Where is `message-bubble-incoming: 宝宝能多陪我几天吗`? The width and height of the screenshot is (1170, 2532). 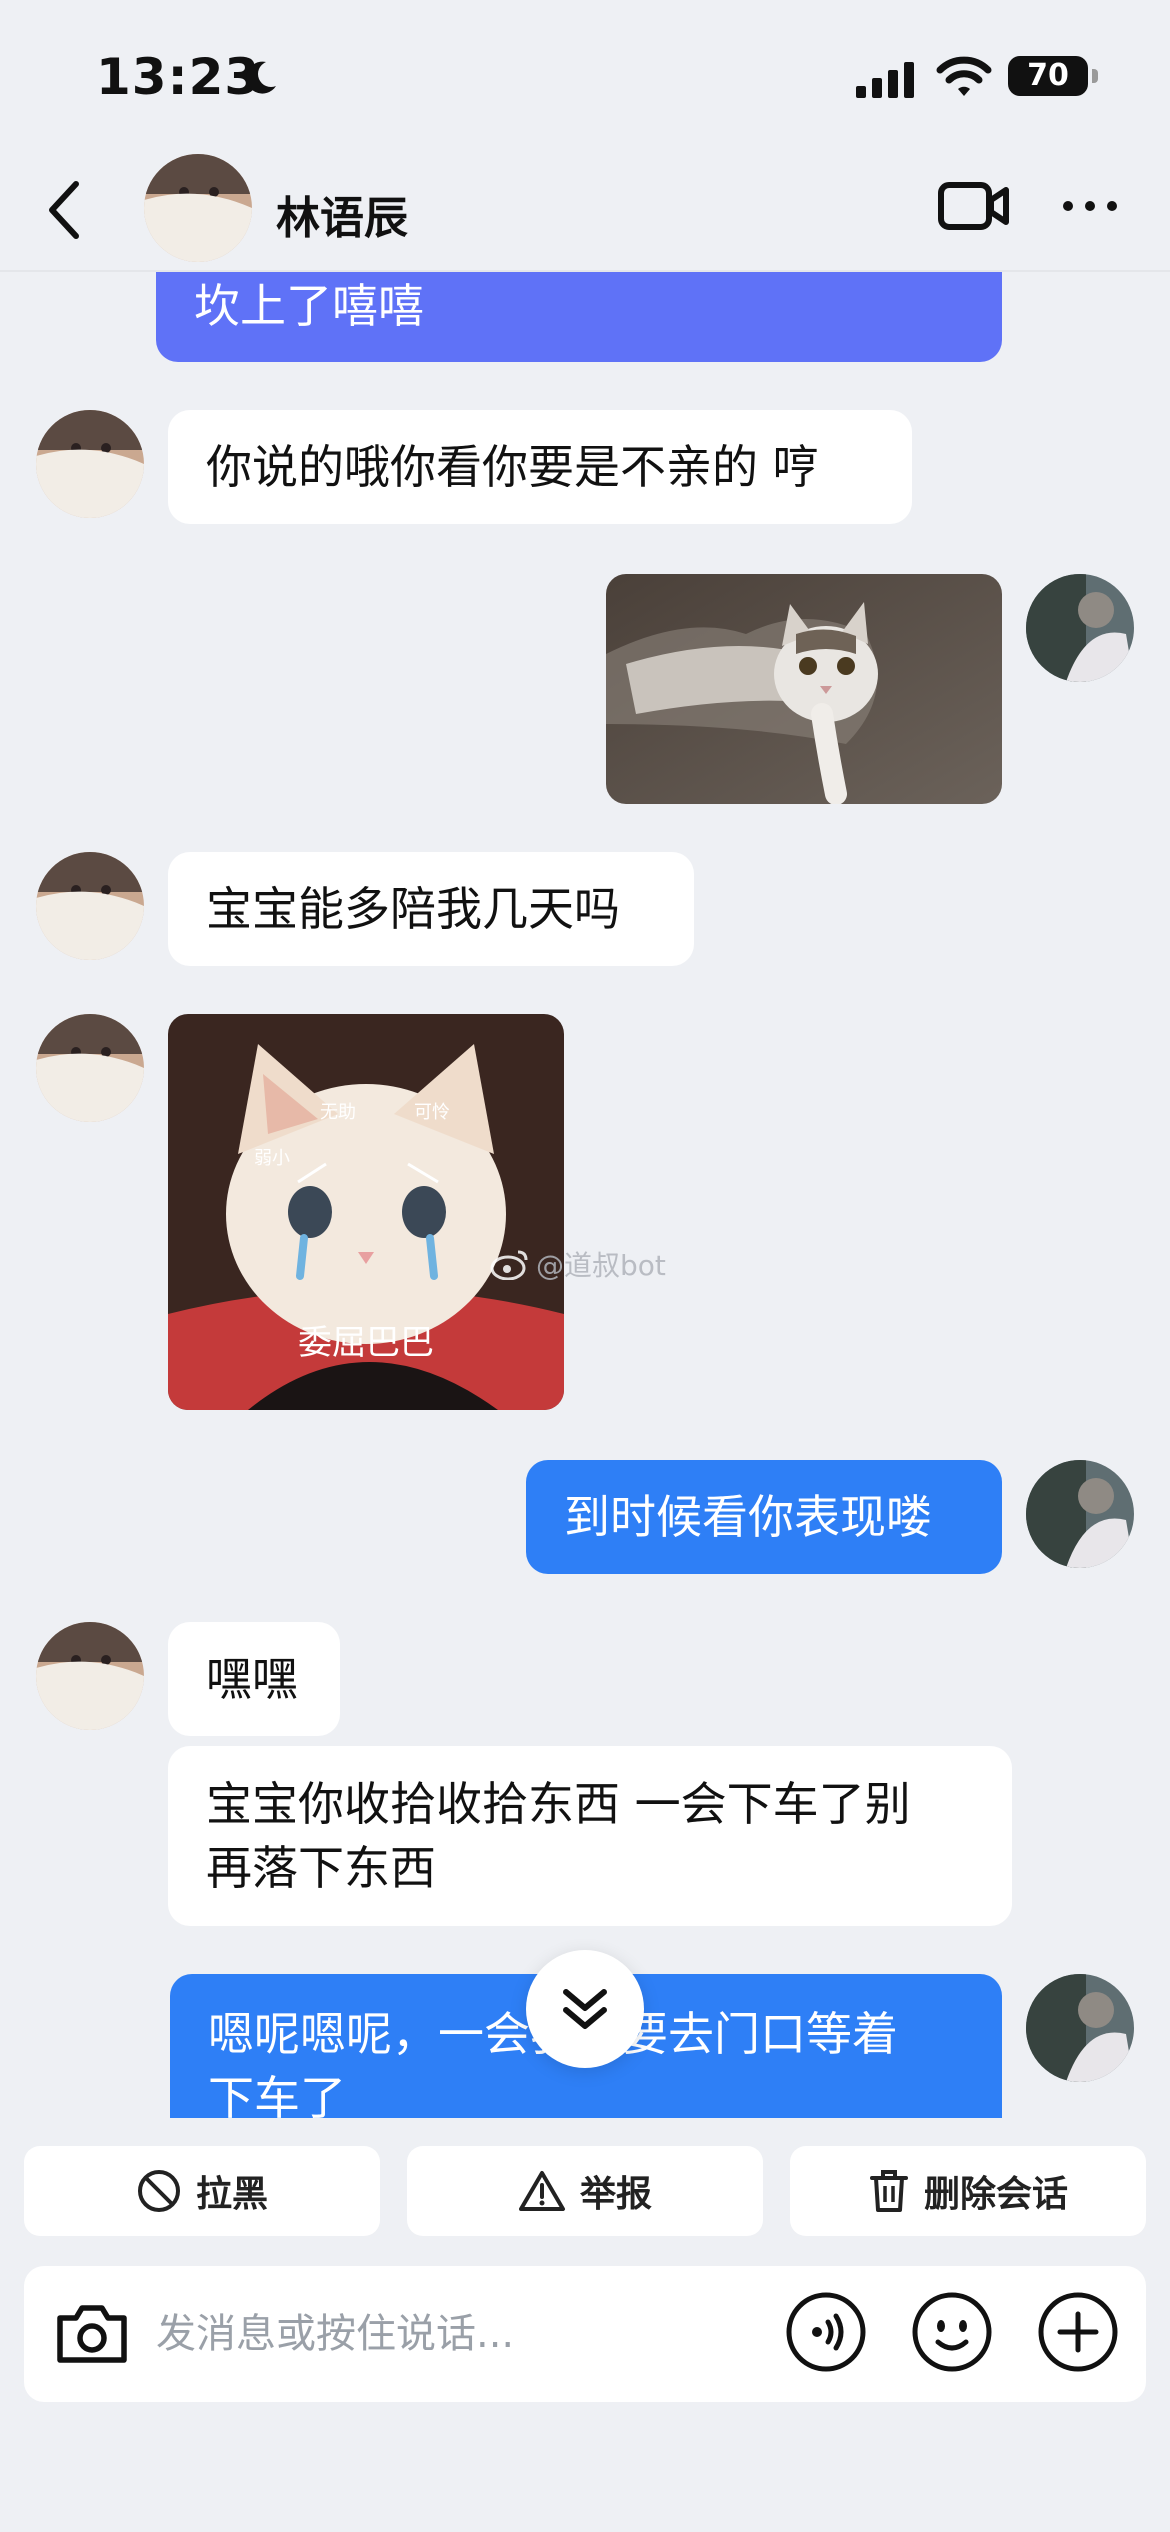
message-bubble-incoming: 宝宝能多陪我几天吗 is located at coordinates (431, 909).